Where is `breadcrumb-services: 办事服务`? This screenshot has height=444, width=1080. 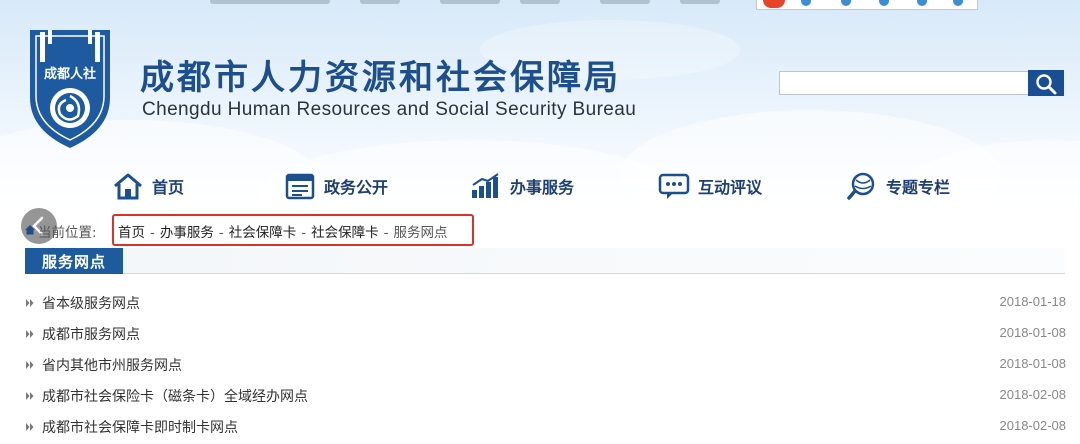
breadcrumb-services: 办事服务 is located at coordinates (187, 233).